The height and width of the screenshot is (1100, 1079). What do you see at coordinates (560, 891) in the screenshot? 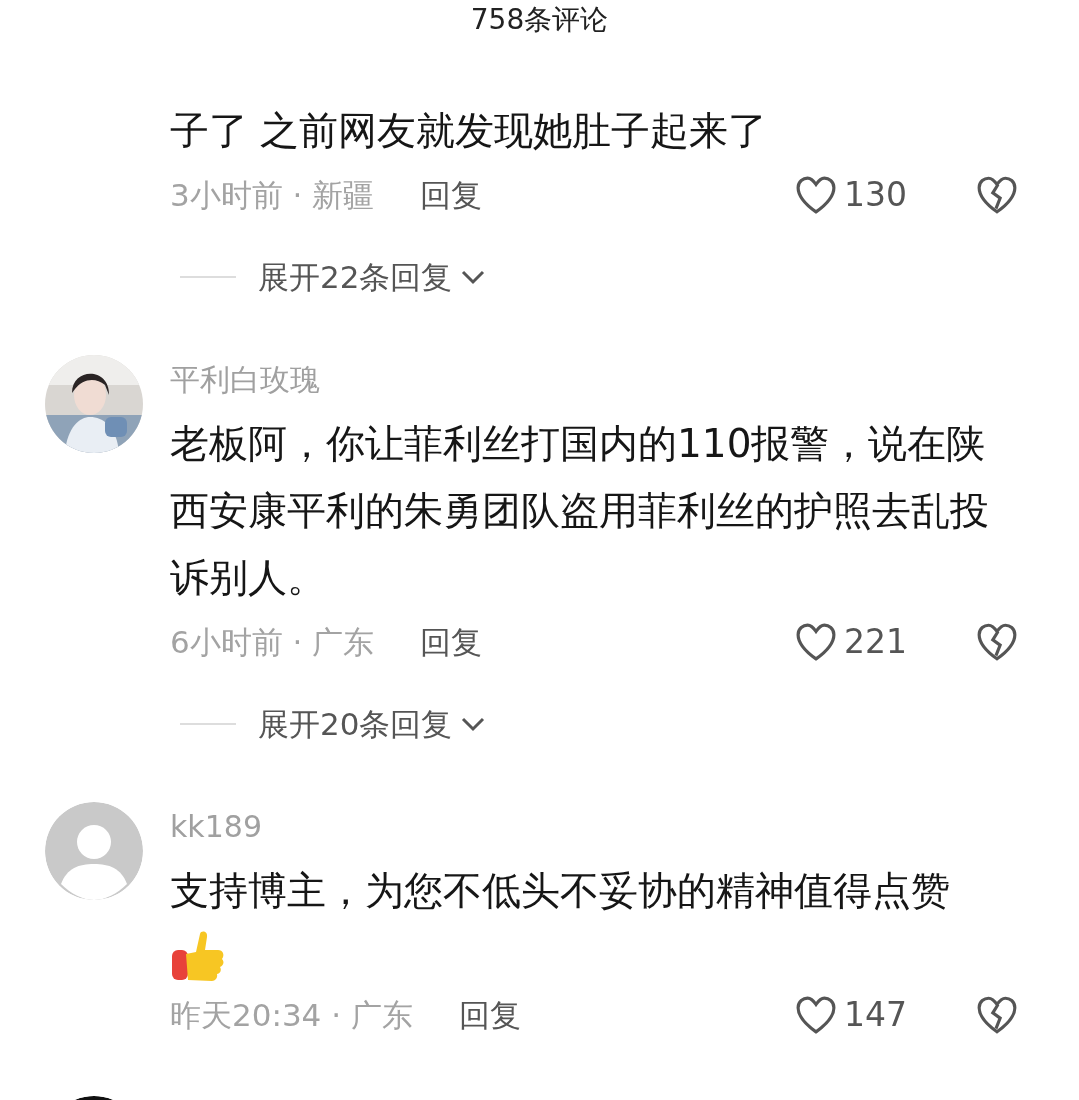
I see `comment-text: 支持博主，为您不低头不妥协的精神值得点赞` at bounding box center [560, 891].